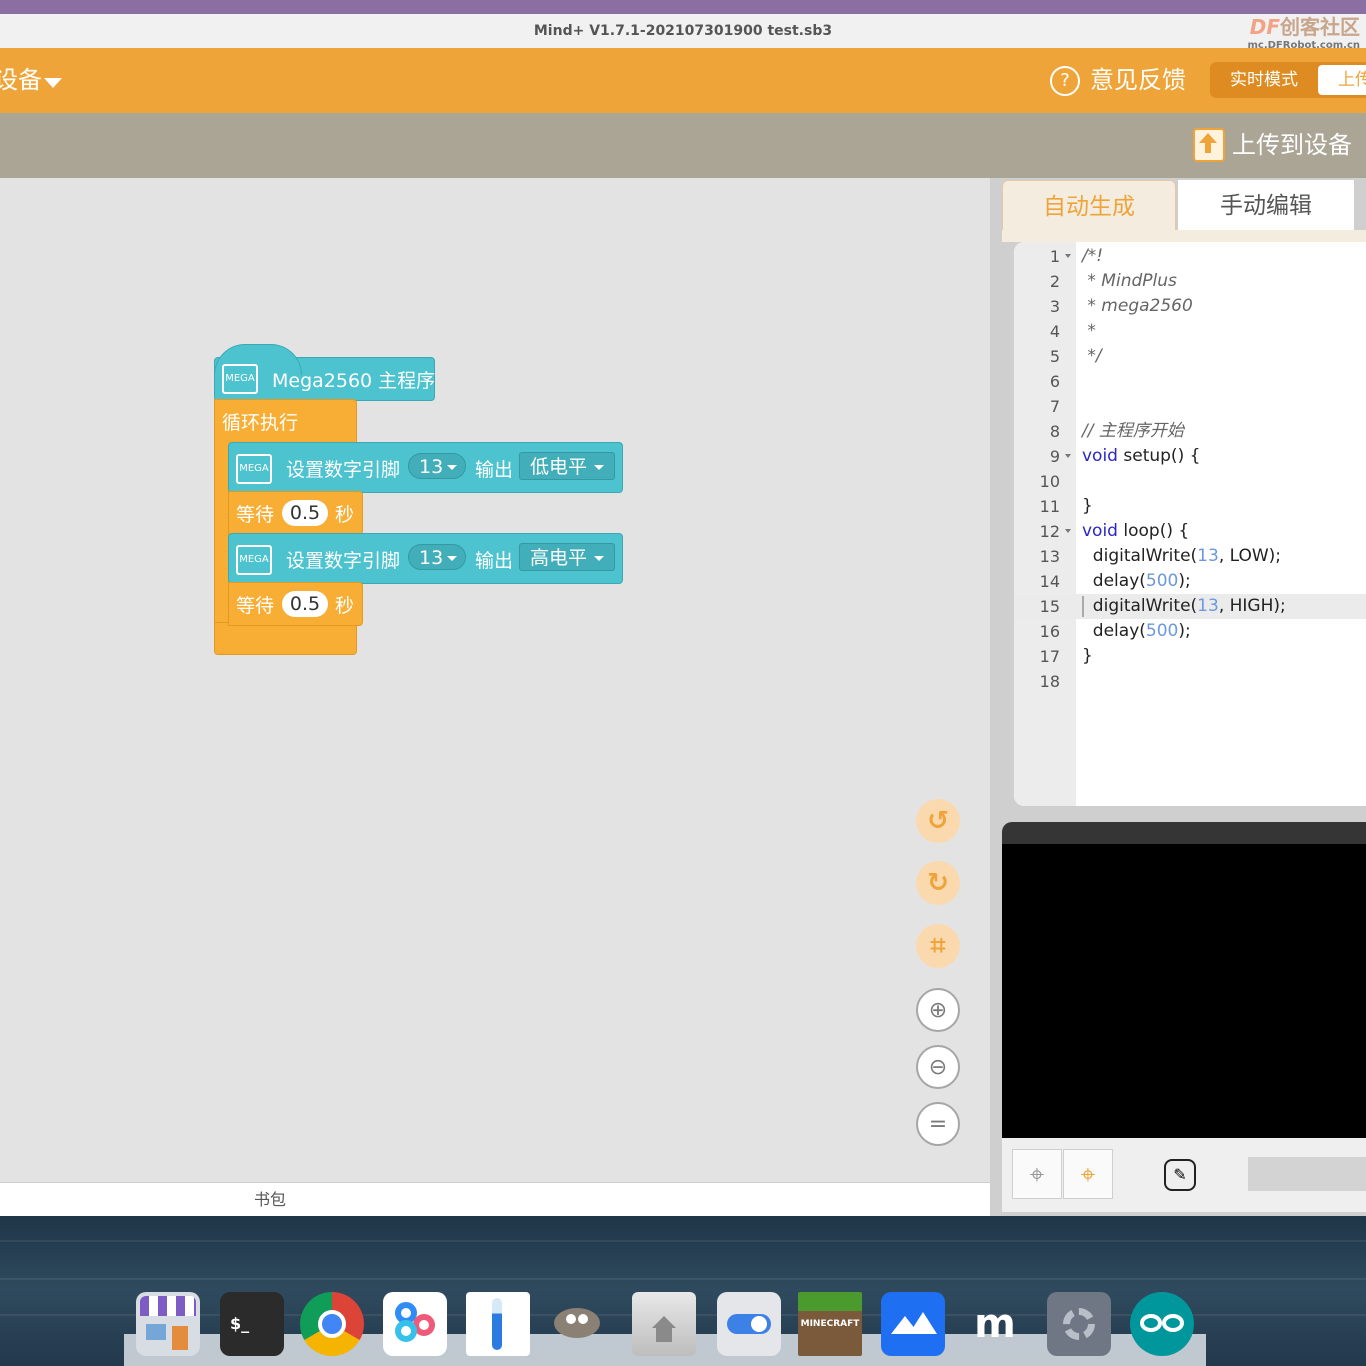  Describe the element at coordinates (1037, 1174) in the screenshot. I see `usb-icon: ⌖` at that location.